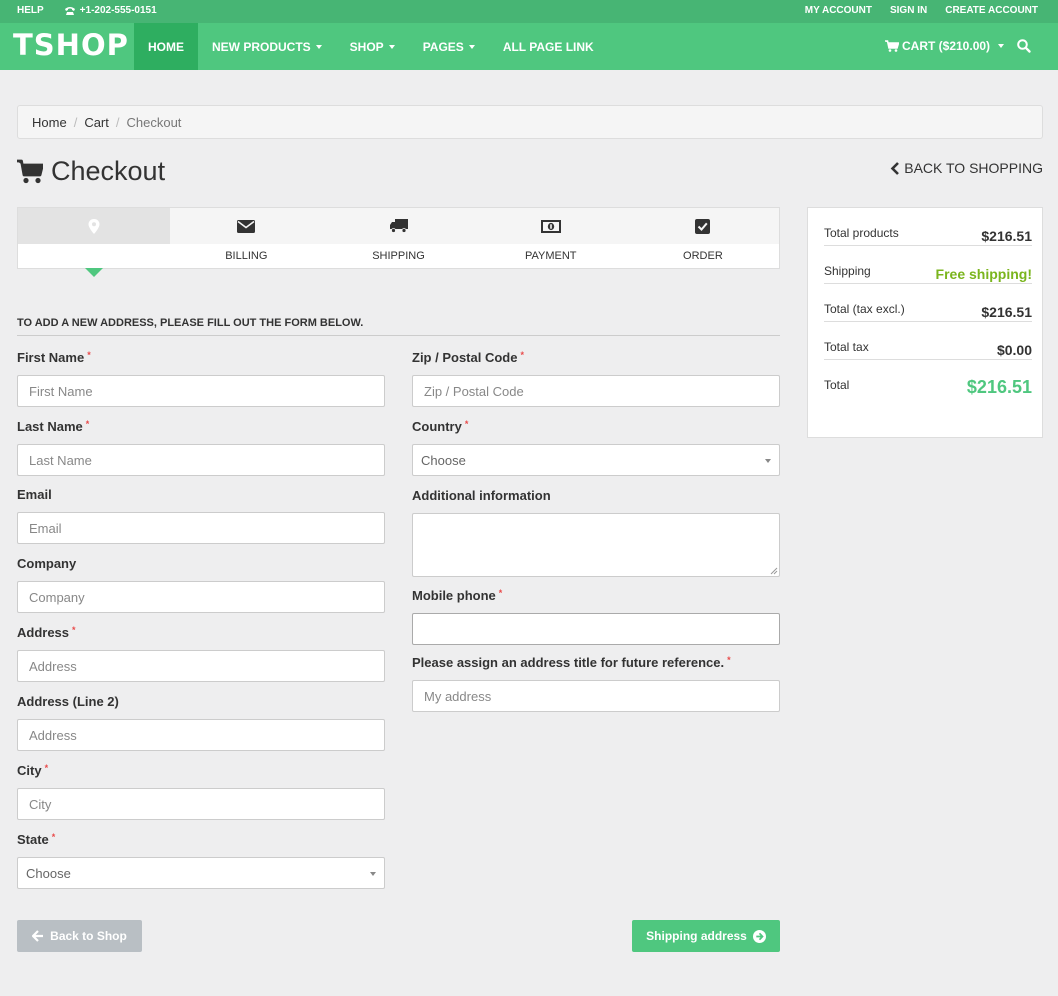  I want to click on additional-info-textarea, so click(596, 545).